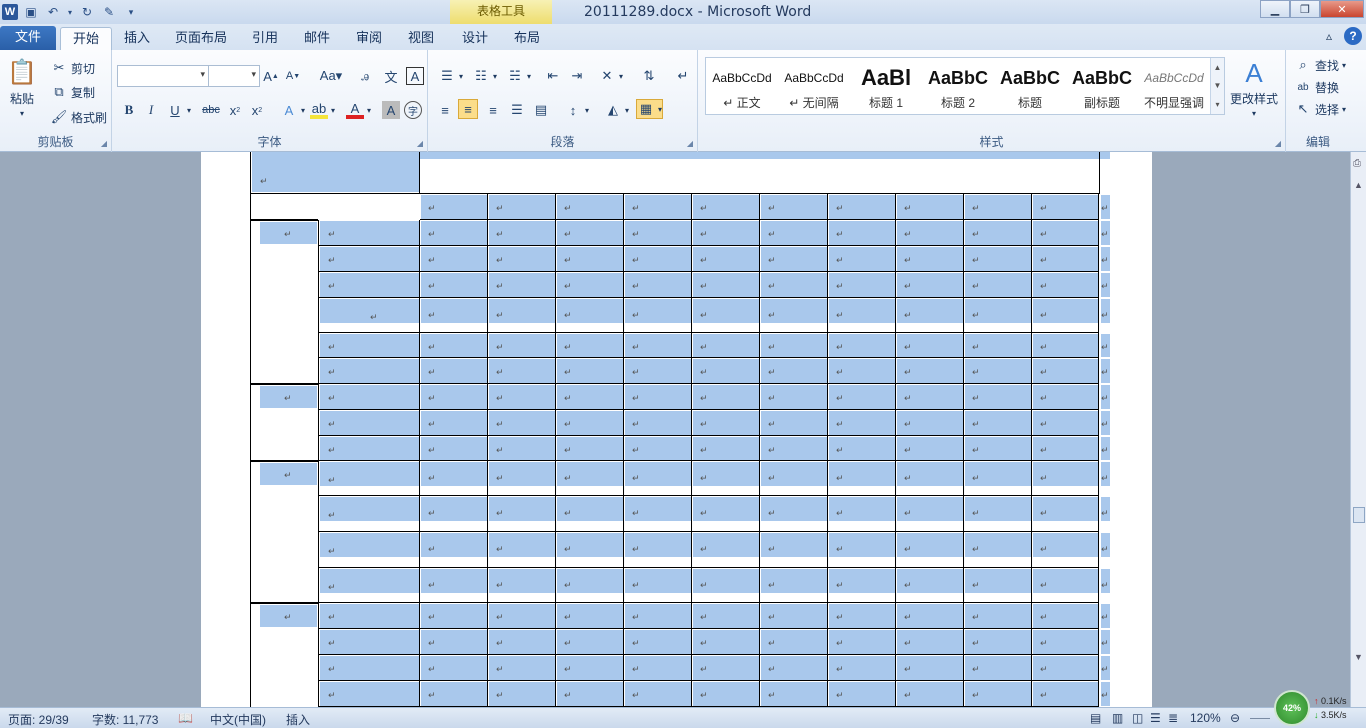  I want to click on undo-icon: ↶, so click(53, 12).